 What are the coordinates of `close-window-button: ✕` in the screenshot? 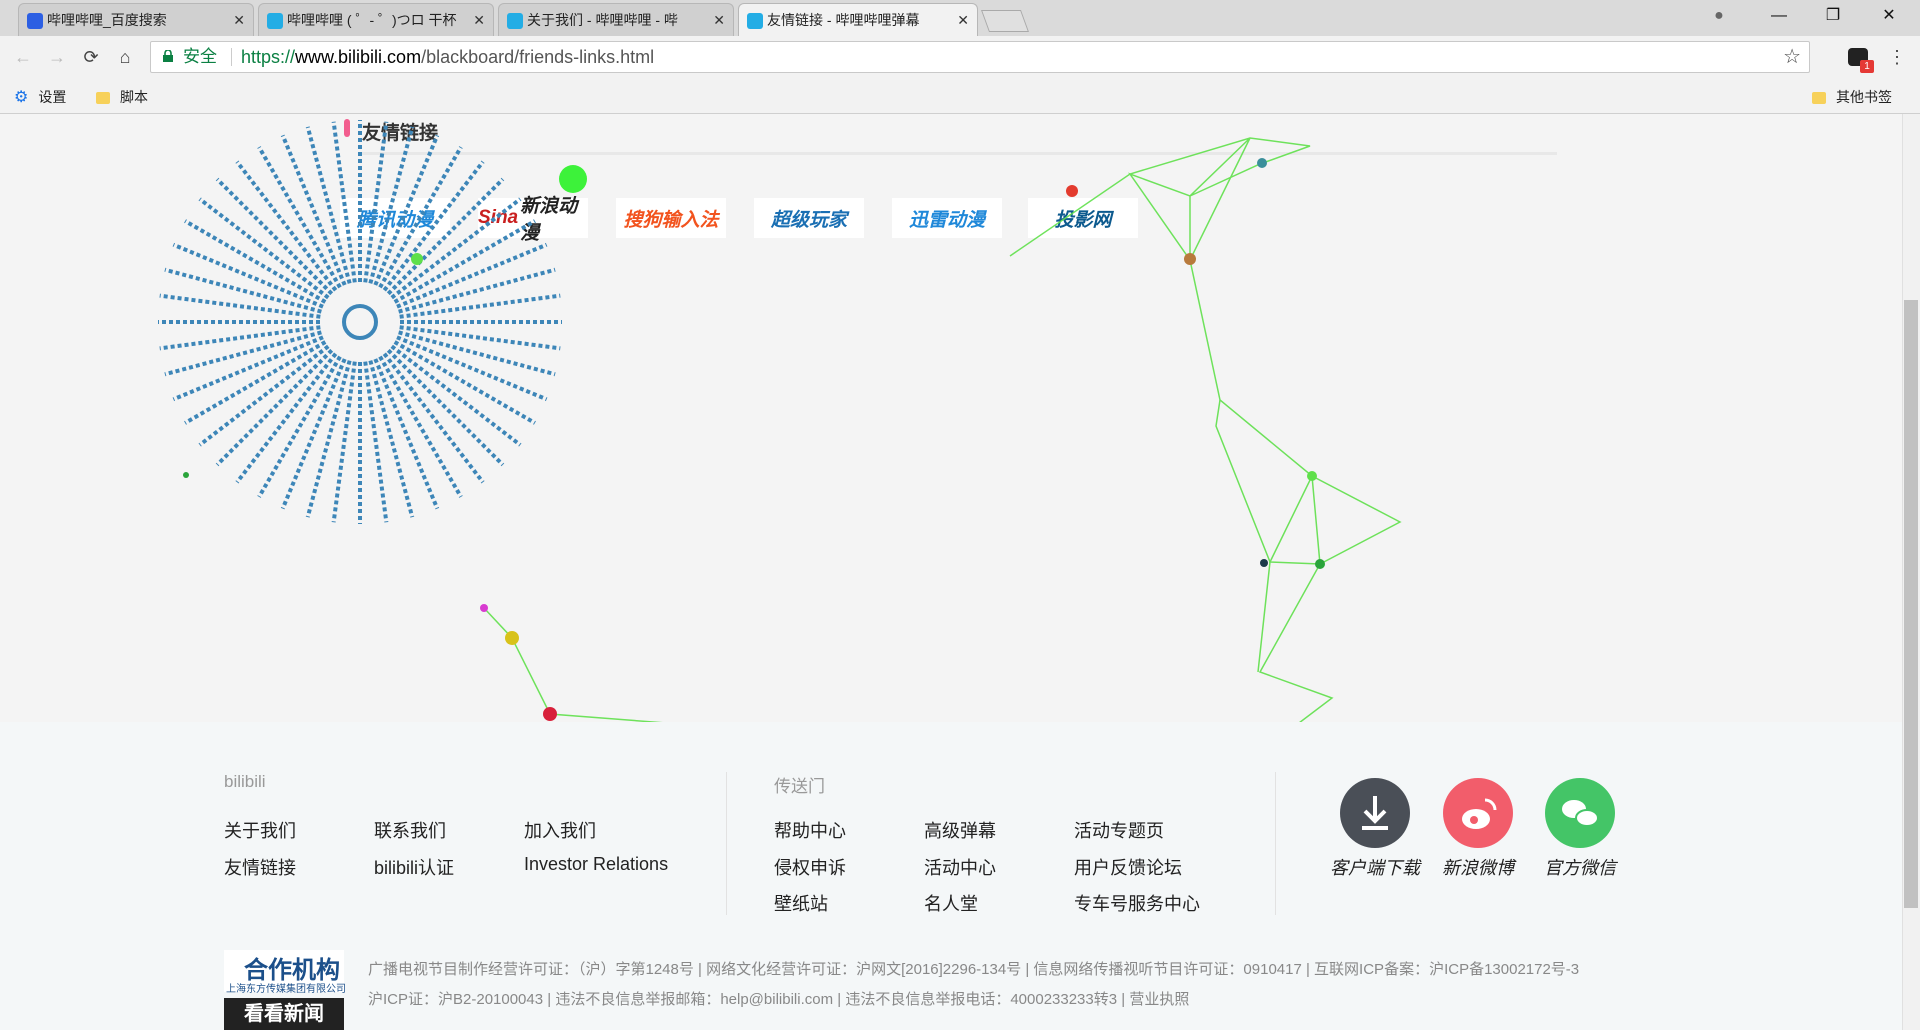 It's located at (1889, 16).